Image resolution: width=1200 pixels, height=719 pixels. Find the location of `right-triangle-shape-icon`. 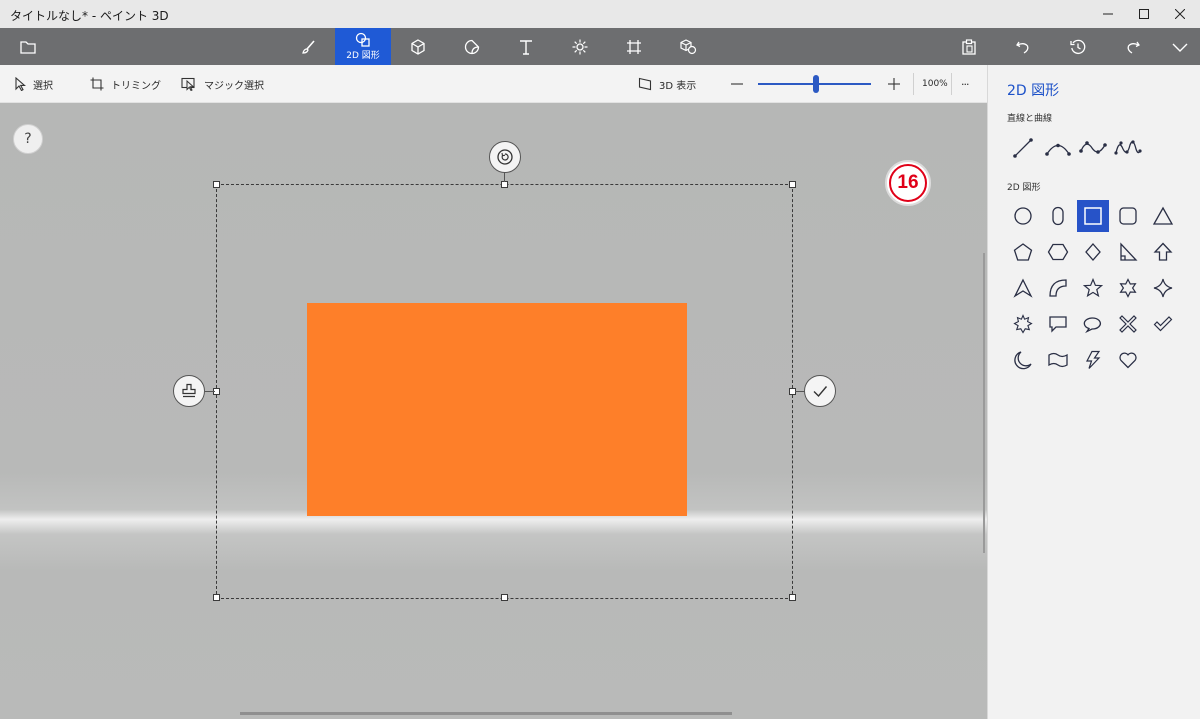

right-triangle-shape-icon is located at coordinates (1128, 252).